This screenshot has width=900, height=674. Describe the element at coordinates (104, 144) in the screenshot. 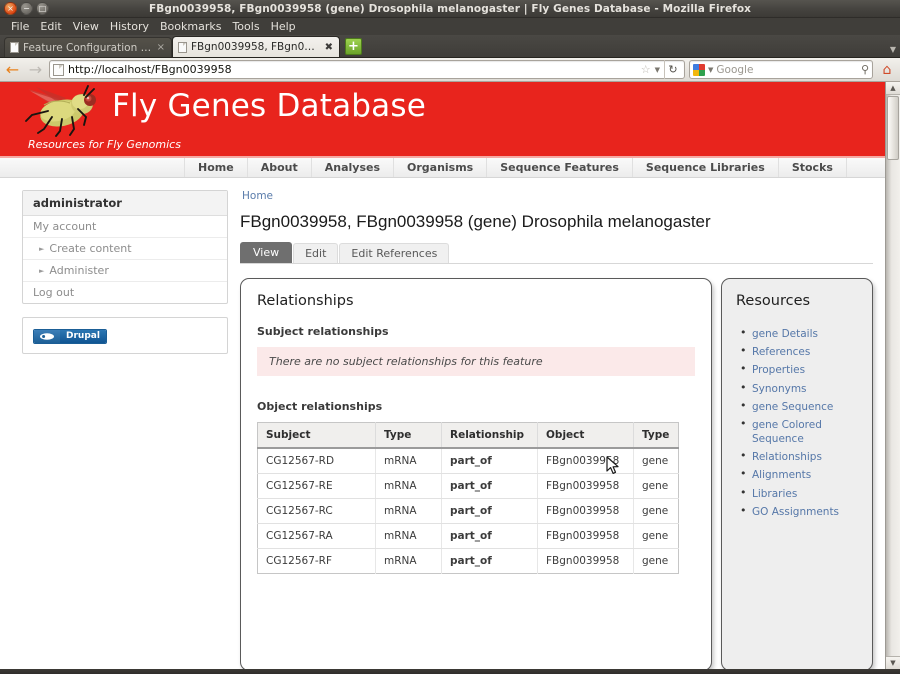

I see `site-slogan: Resources for Fly Genomics` at that location.